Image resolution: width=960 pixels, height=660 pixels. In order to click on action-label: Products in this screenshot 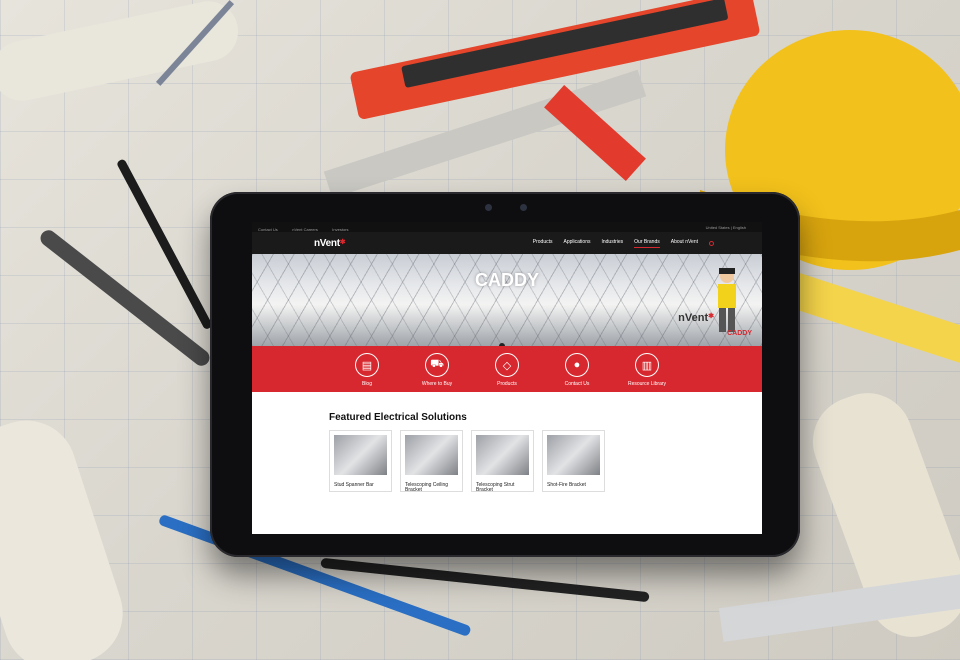, I will do `click(507, 384)`.